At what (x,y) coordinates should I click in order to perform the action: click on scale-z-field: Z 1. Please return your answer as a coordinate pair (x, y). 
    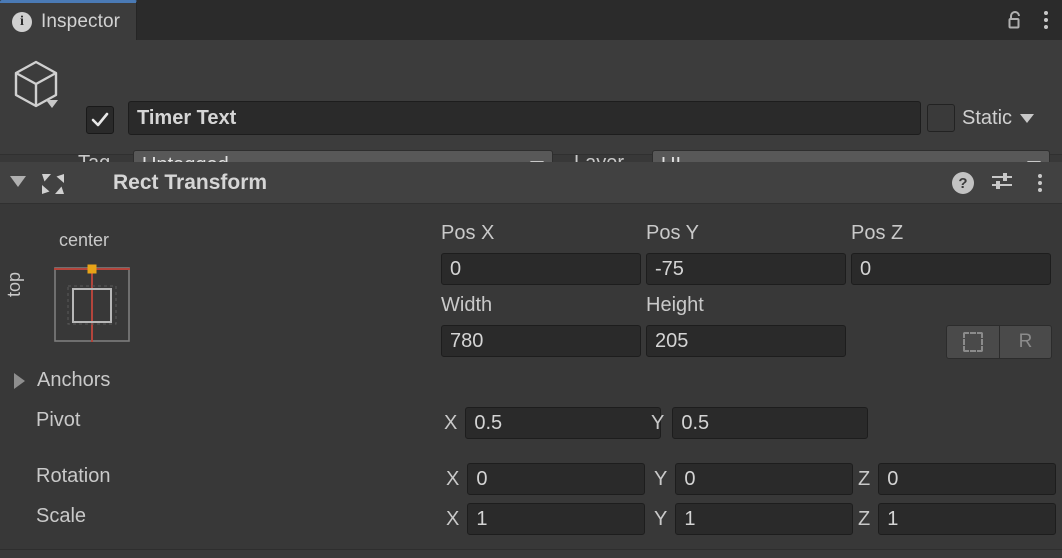
    Looking at the image, I should click on (957, 519).